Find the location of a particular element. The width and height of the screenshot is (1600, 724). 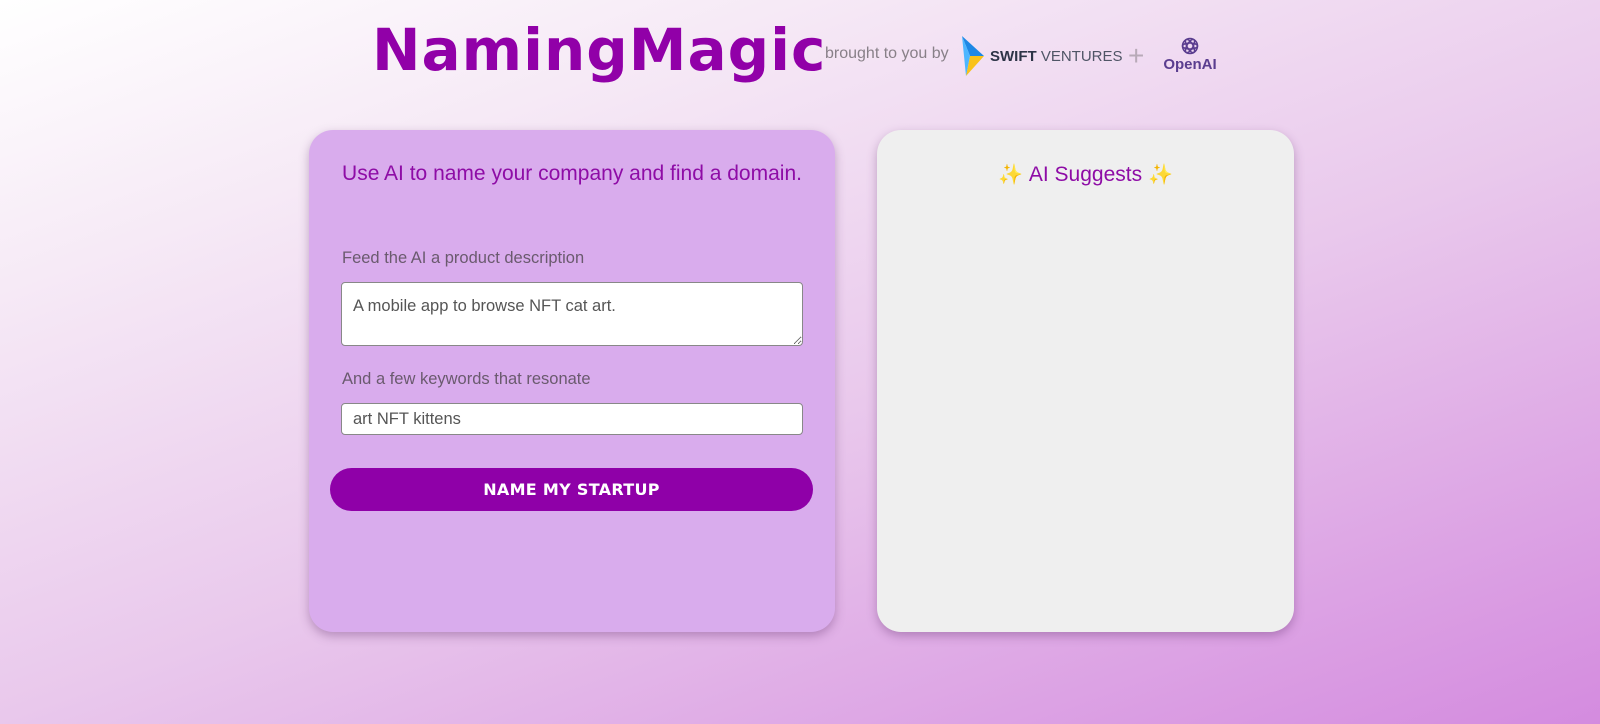

app-title: NamingMagic is located at coordinates (599, 50).